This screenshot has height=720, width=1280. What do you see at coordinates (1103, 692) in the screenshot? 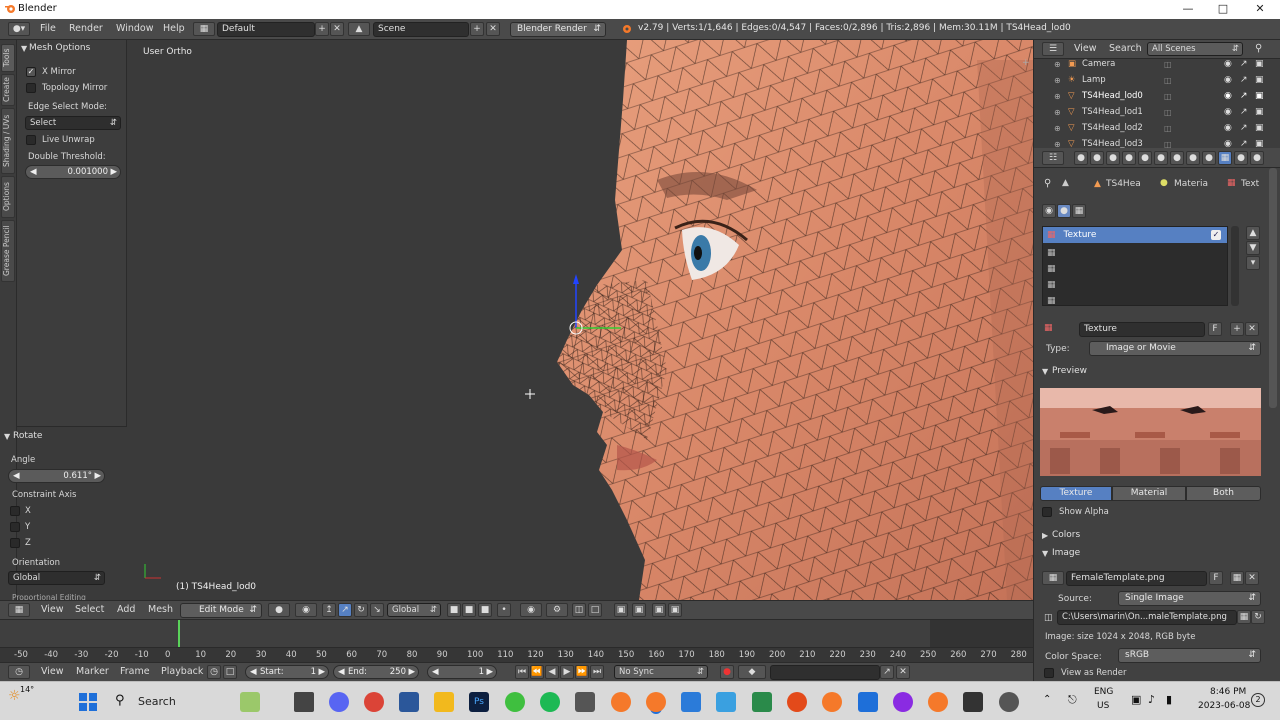
I see `language-label: ENG` at bounding box center [1103, 692].